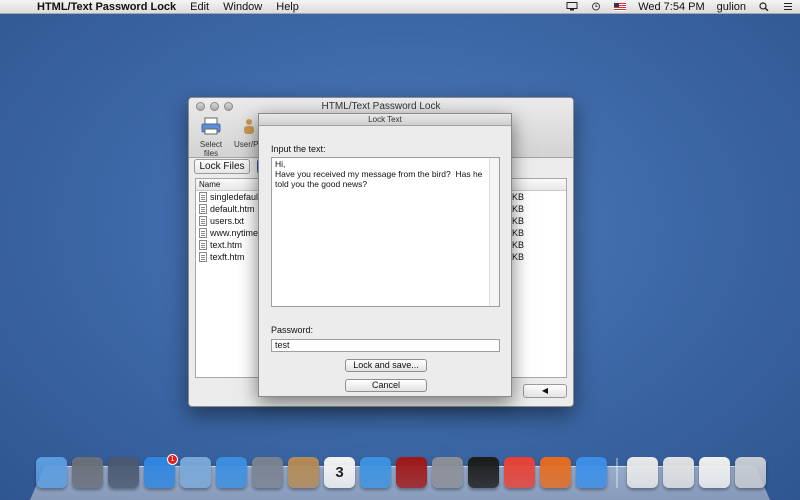 The height and width of the screenshot is (500, 800). Describe the element at coordinates (447, 472) in the screenshot. I see `system-preferences-icon` at that location.